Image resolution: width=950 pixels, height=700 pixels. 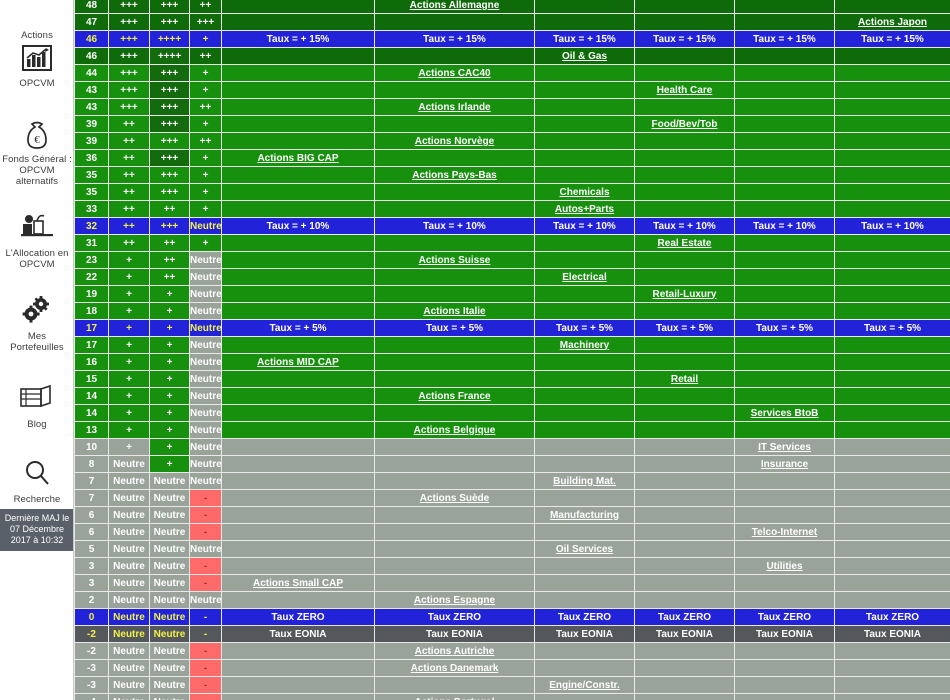 What do you see at coordinates (91, 696) in the screenshot?
I see `score-cell: -4` at bounding box center [91, 696].